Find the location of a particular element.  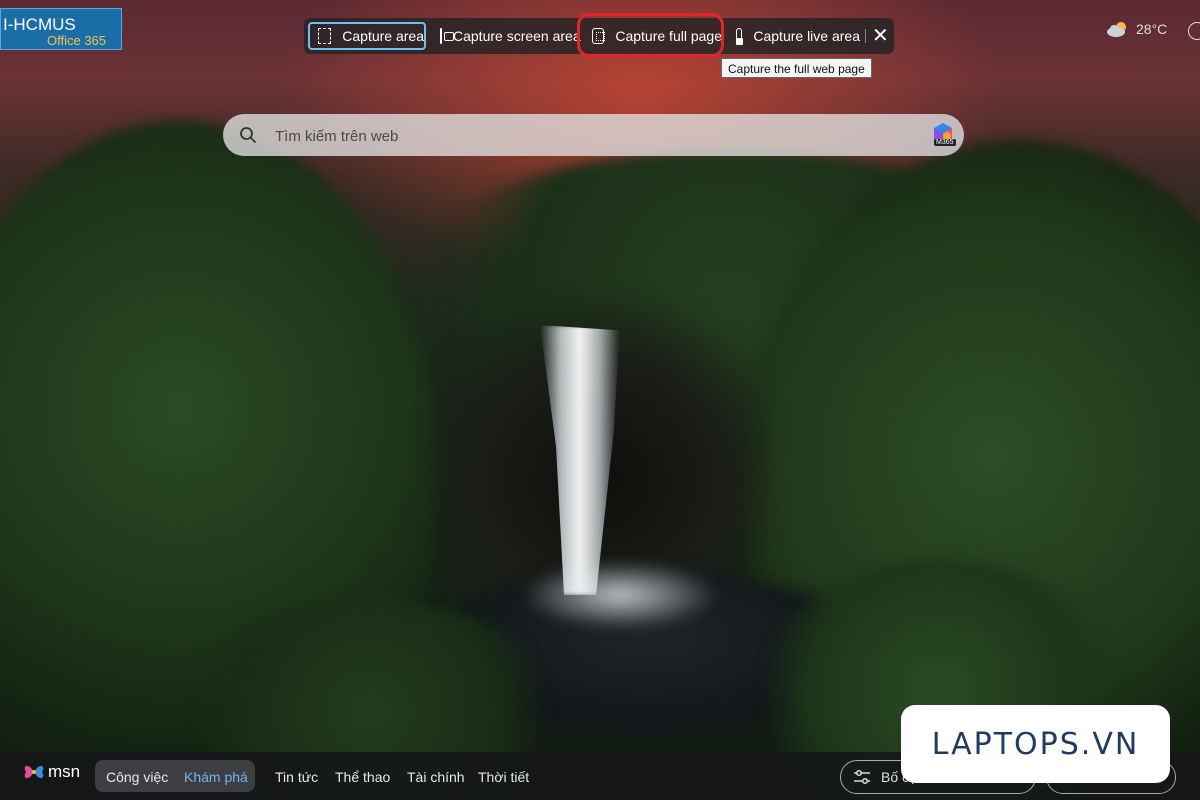

web-search-box is located at coordinates (593, 135).